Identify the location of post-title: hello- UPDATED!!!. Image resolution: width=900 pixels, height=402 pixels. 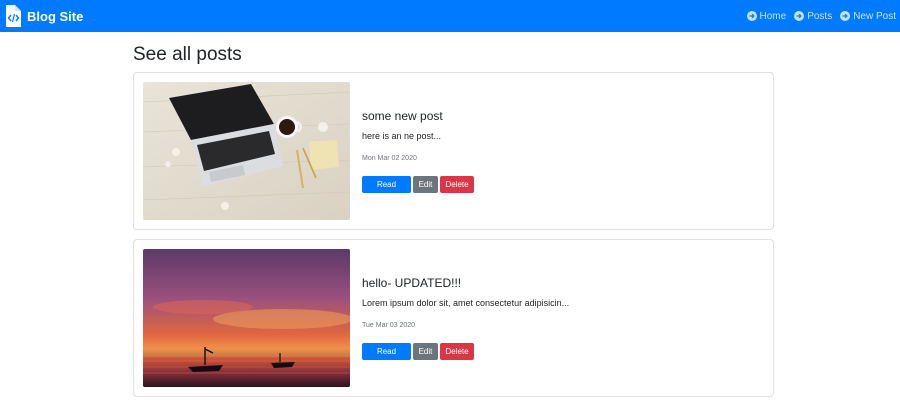
(411, 283).